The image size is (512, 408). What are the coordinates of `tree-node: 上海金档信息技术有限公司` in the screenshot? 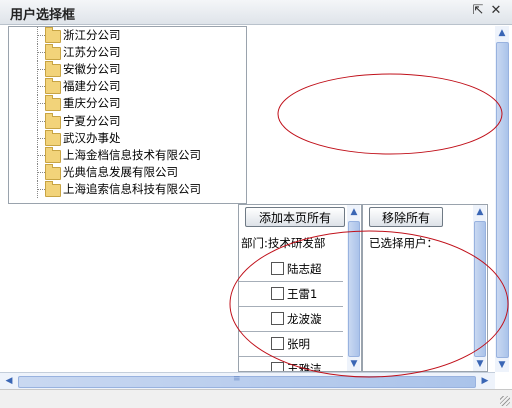 It's located at (127, 155).